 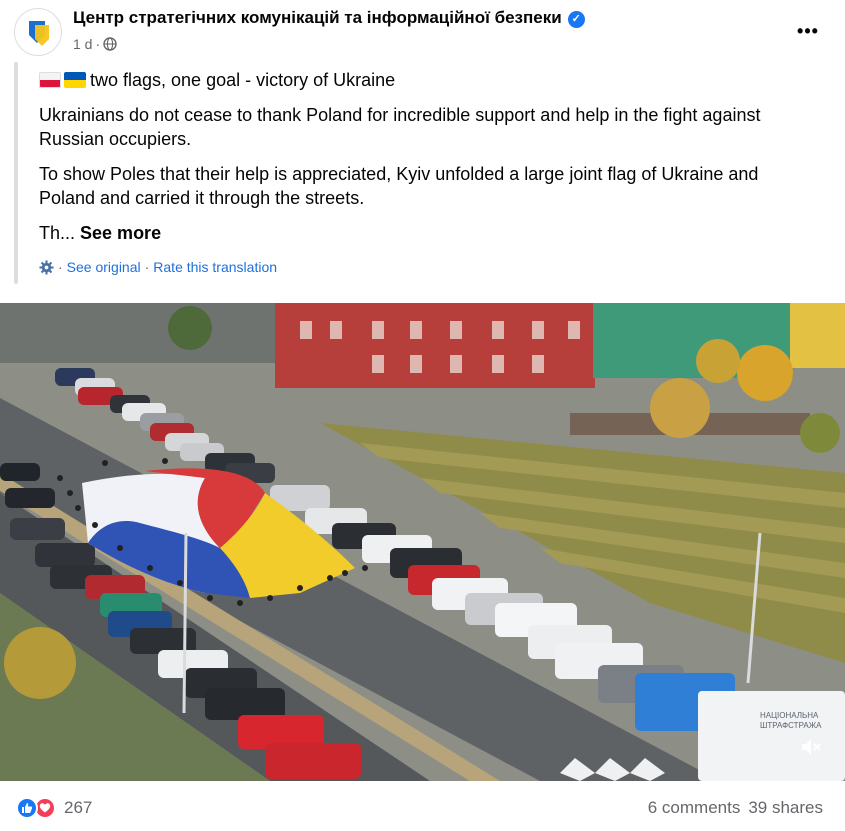 What do you see at coordinates (215, 267) in the screenshot?
I see `rate-translation-link: Rate this translation` at bounding box center [215, 267].